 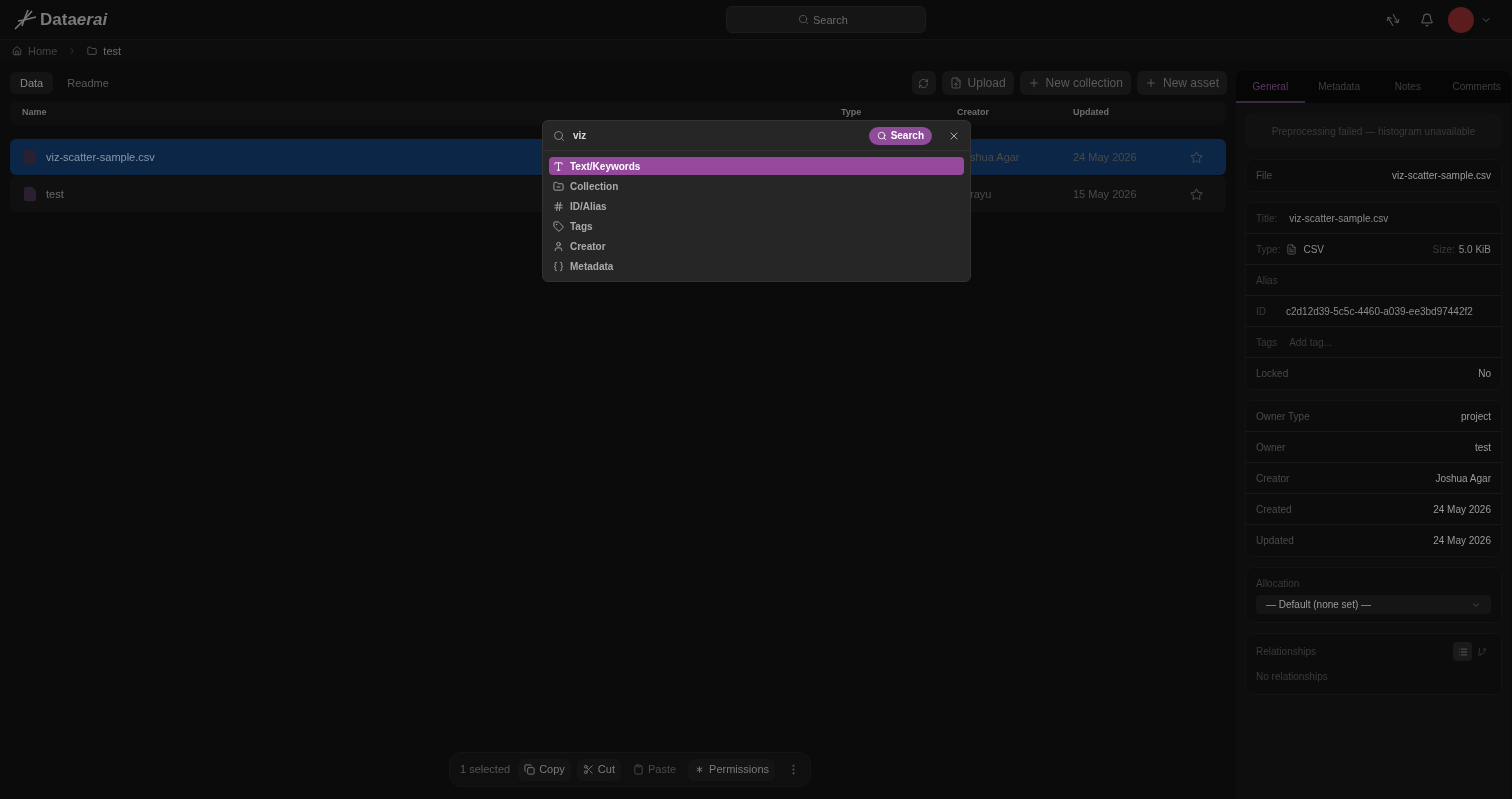 What do you see at coordinates (1314, 249) in the screenshot?
I see `field-value: CSV` at bounding box center [1314, 249].